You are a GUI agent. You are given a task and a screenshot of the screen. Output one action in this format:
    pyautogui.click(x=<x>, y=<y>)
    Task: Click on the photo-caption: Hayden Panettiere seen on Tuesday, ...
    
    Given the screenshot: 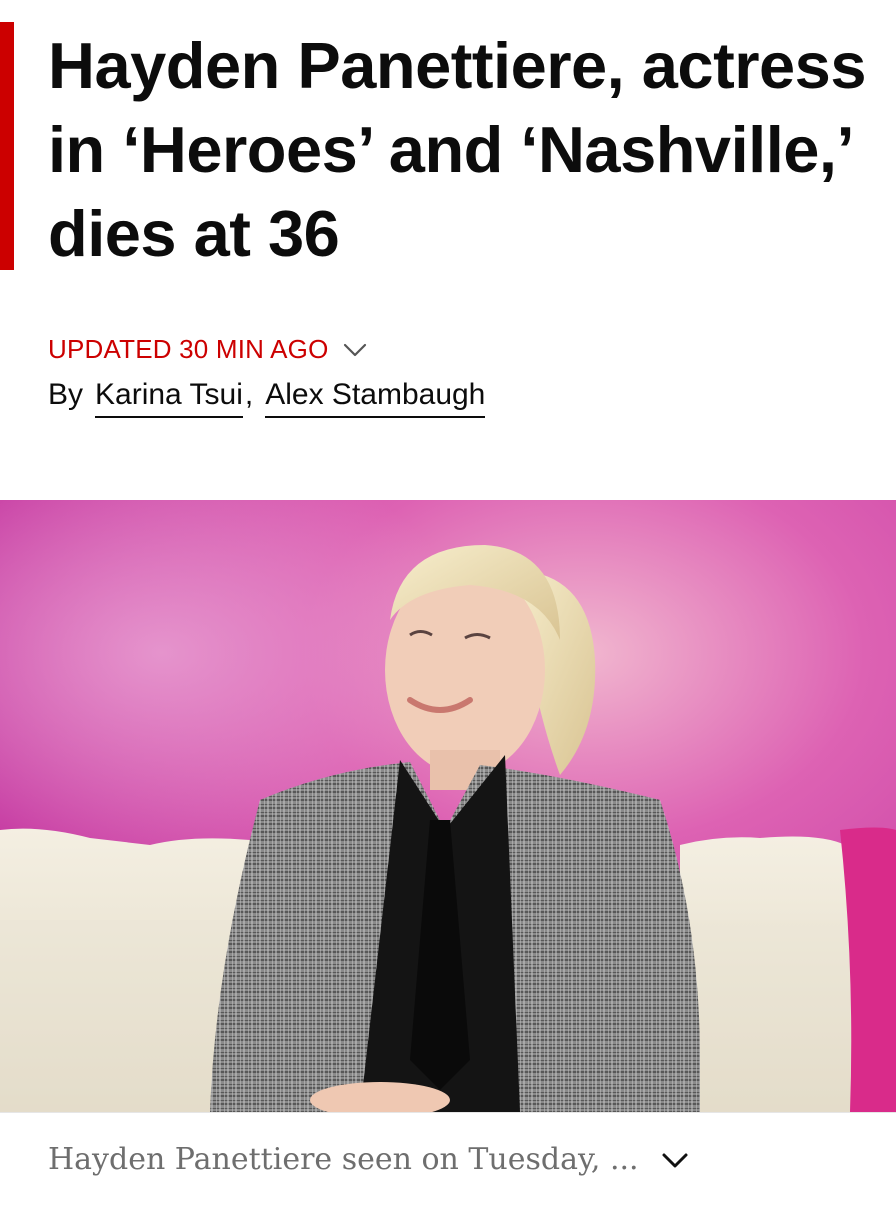 What is the action you would take?
    pyautogui.click(x=343, y=1159)
    